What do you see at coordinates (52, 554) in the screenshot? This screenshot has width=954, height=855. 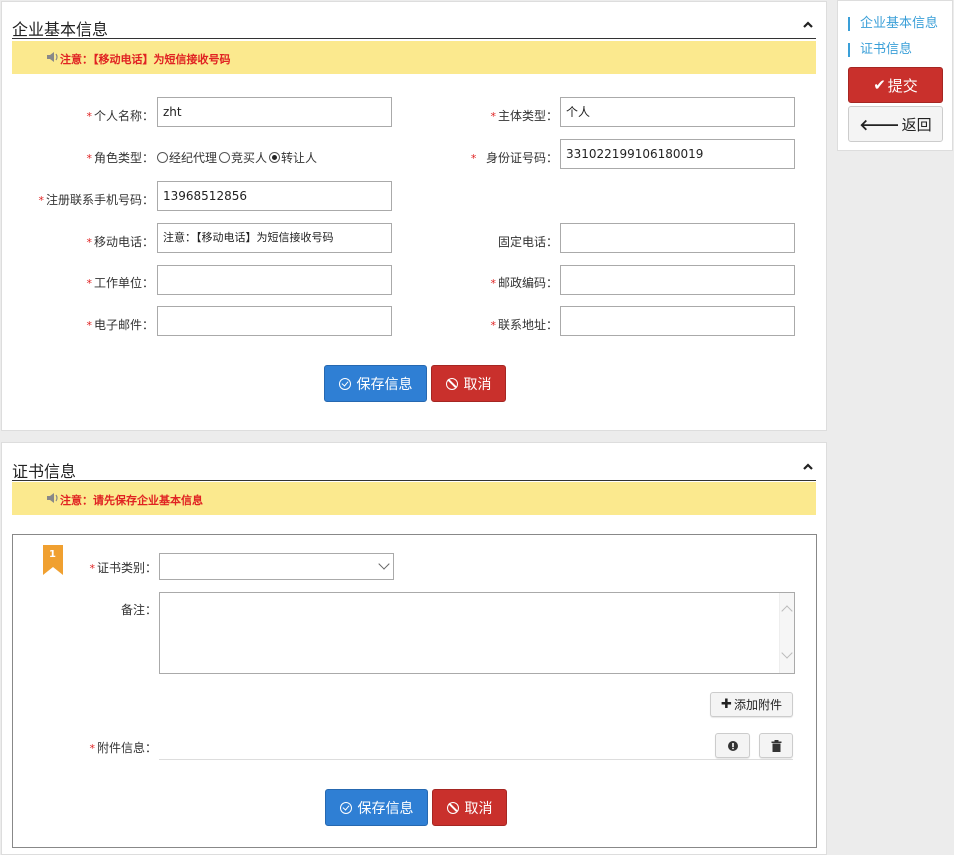 I see `certificate-index: 1` at bounding box center [52, 554].